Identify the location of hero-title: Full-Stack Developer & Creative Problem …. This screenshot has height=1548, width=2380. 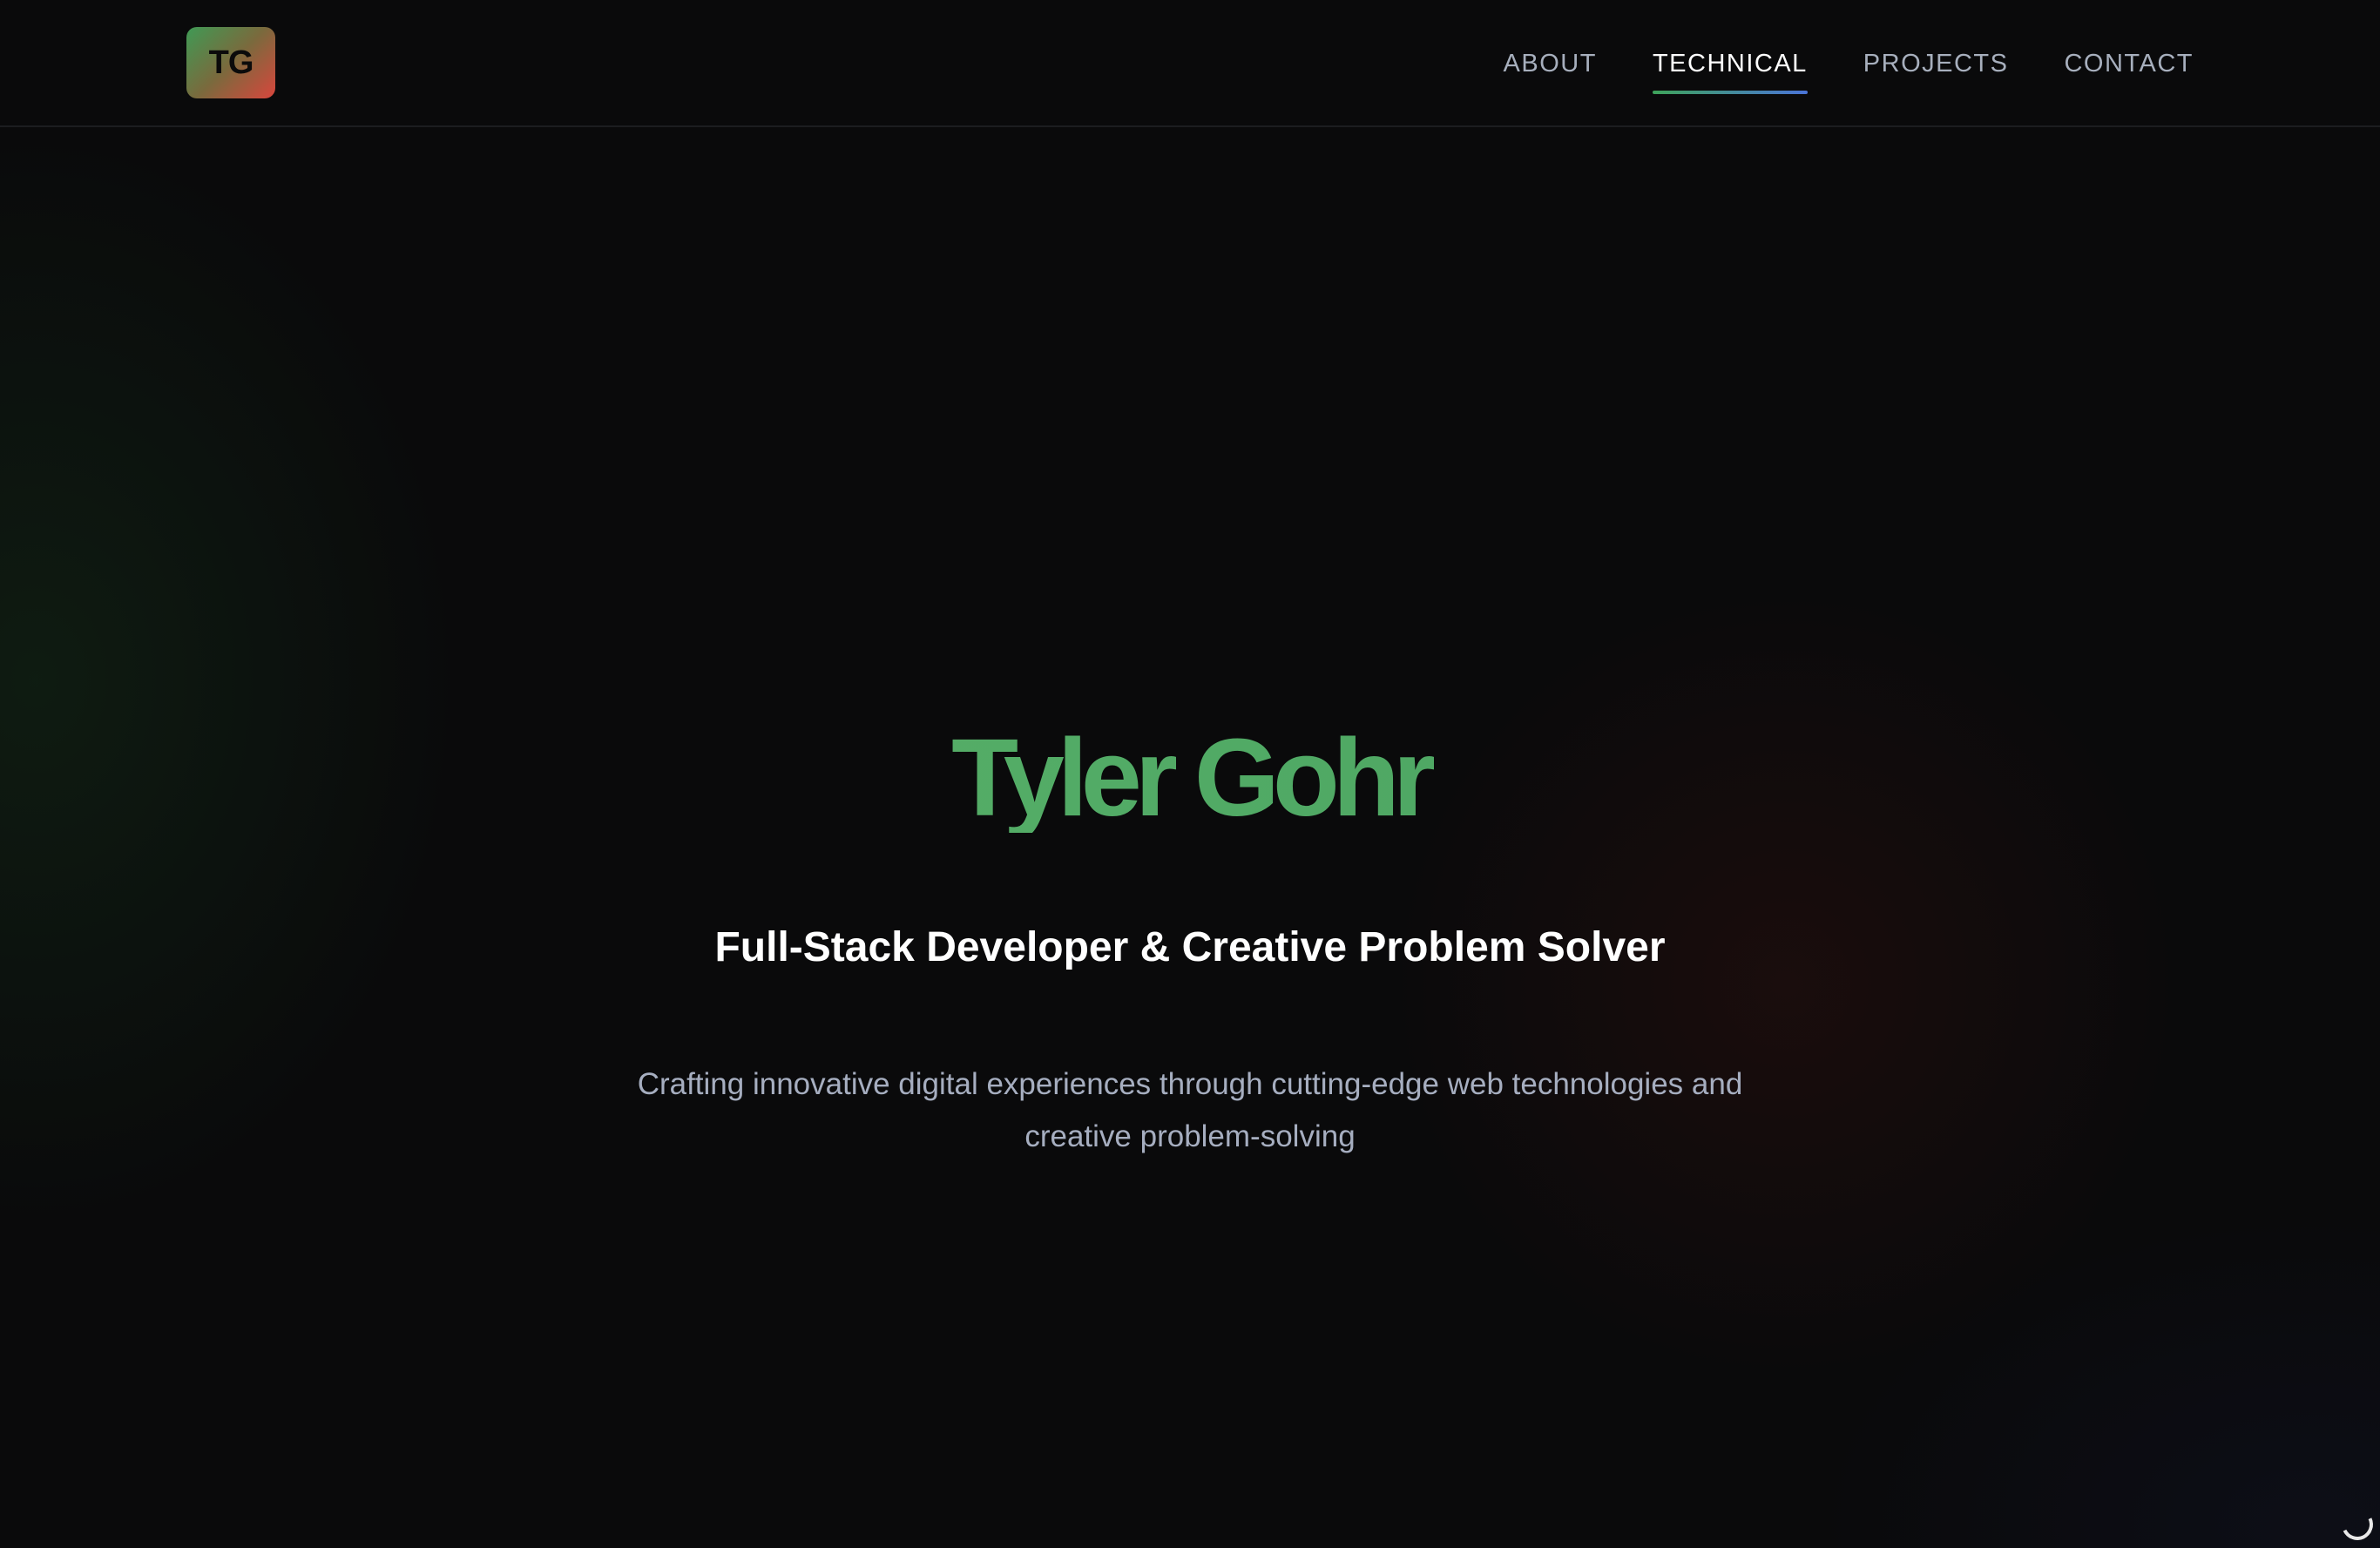
(1190, 947).